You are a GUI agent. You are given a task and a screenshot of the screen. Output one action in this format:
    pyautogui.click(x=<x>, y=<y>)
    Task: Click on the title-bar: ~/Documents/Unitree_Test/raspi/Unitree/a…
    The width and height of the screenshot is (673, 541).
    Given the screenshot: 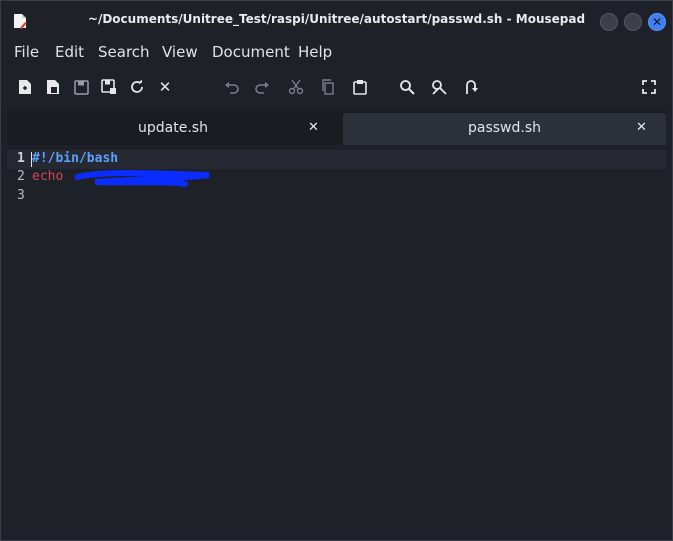 What is the action you would take?
    pyautogui.click(x=336, y=21)
    